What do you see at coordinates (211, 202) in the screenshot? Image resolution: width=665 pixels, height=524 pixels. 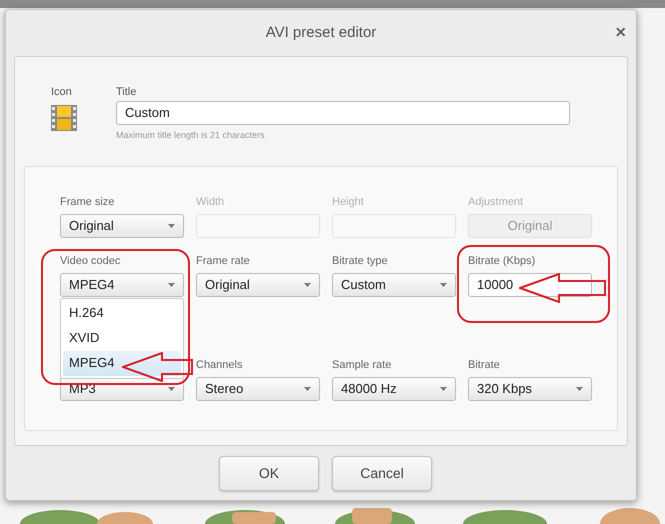 I see `field-label: Width` at bounding box center [211, 202].